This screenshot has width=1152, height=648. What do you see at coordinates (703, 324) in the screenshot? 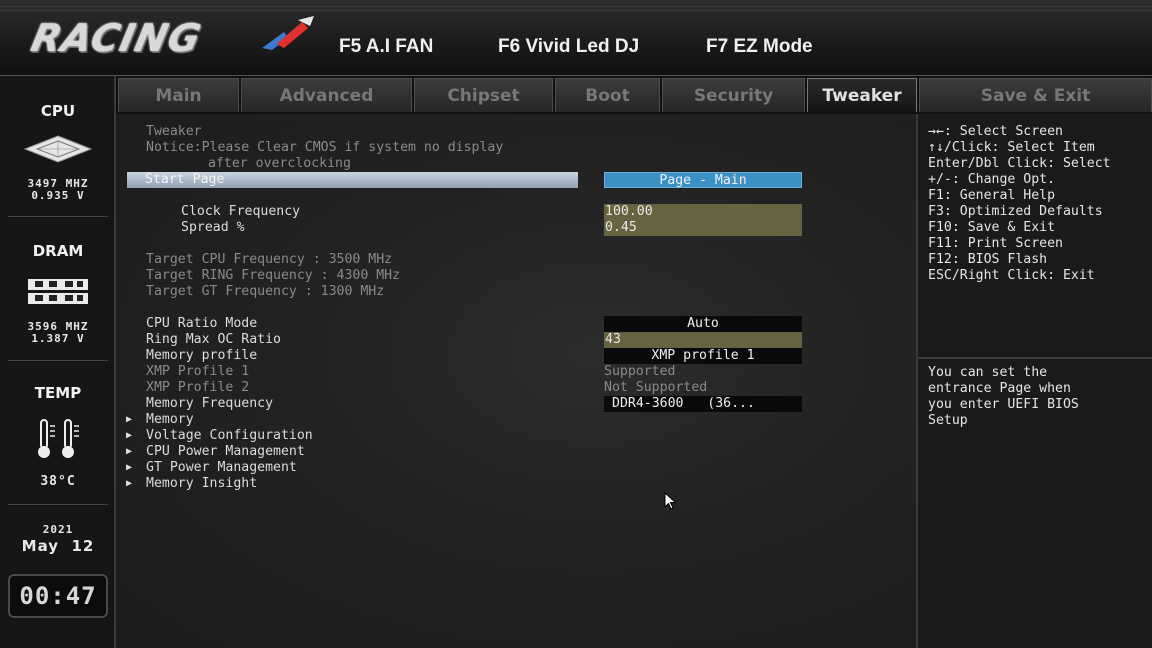
I see `cpu-ratio-mode-select: Auto` at bounding box center [703, 324].